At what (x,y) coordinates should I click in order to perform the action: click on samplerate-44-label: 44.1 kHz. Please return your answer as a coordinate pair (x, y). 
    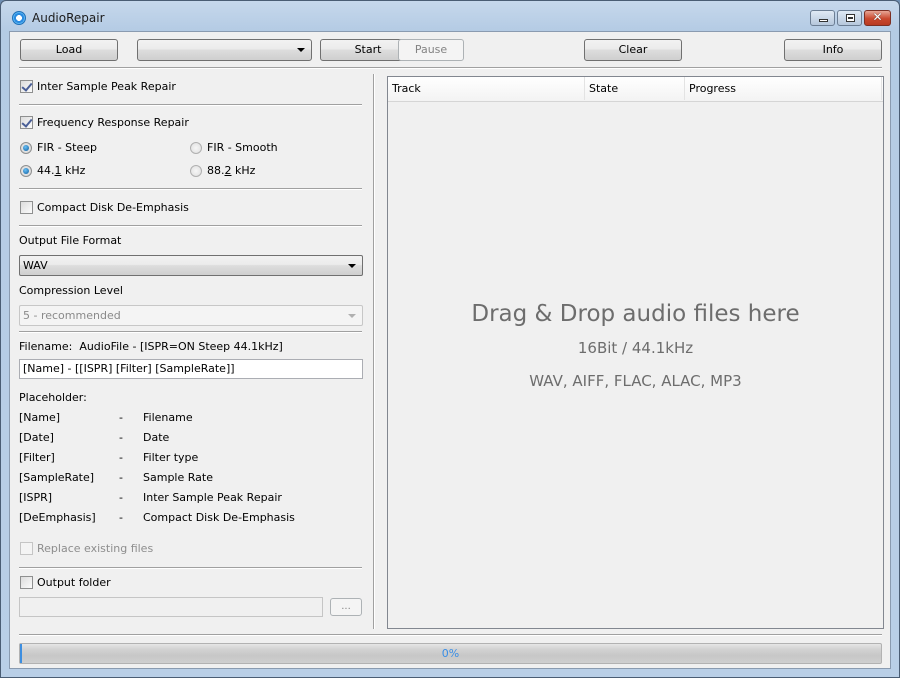
    Looking at the image, I should click on (61, 170).